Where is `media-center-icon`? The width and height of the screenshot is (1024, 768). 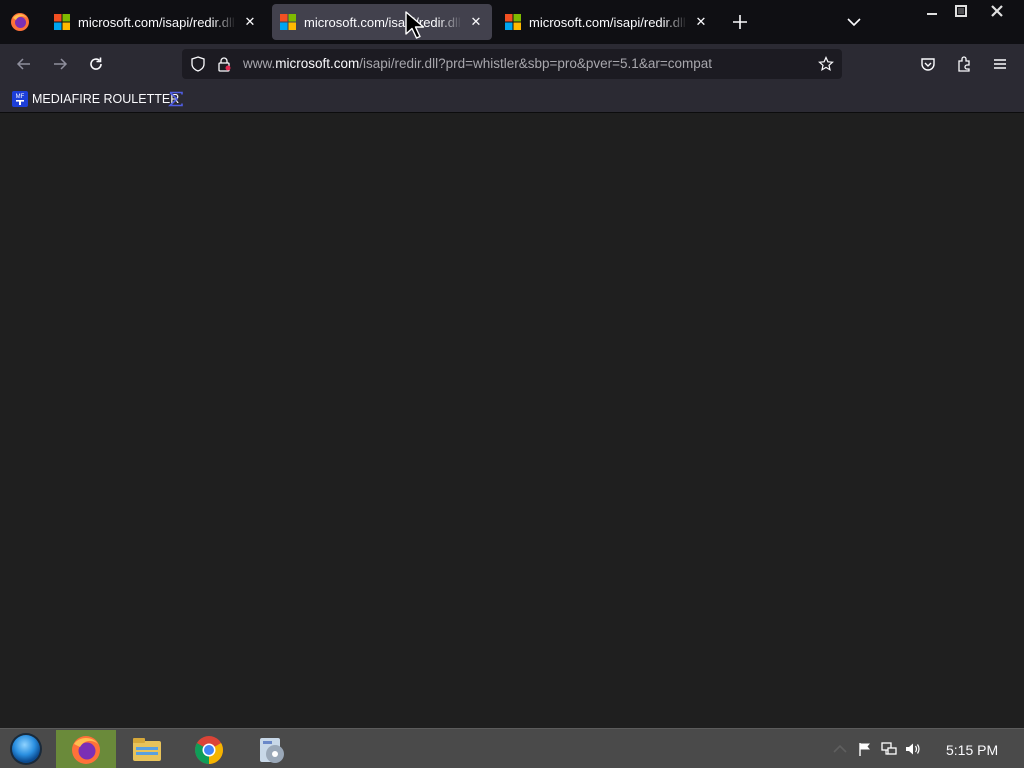
media-center-icon is located at coordinates (272, 750).